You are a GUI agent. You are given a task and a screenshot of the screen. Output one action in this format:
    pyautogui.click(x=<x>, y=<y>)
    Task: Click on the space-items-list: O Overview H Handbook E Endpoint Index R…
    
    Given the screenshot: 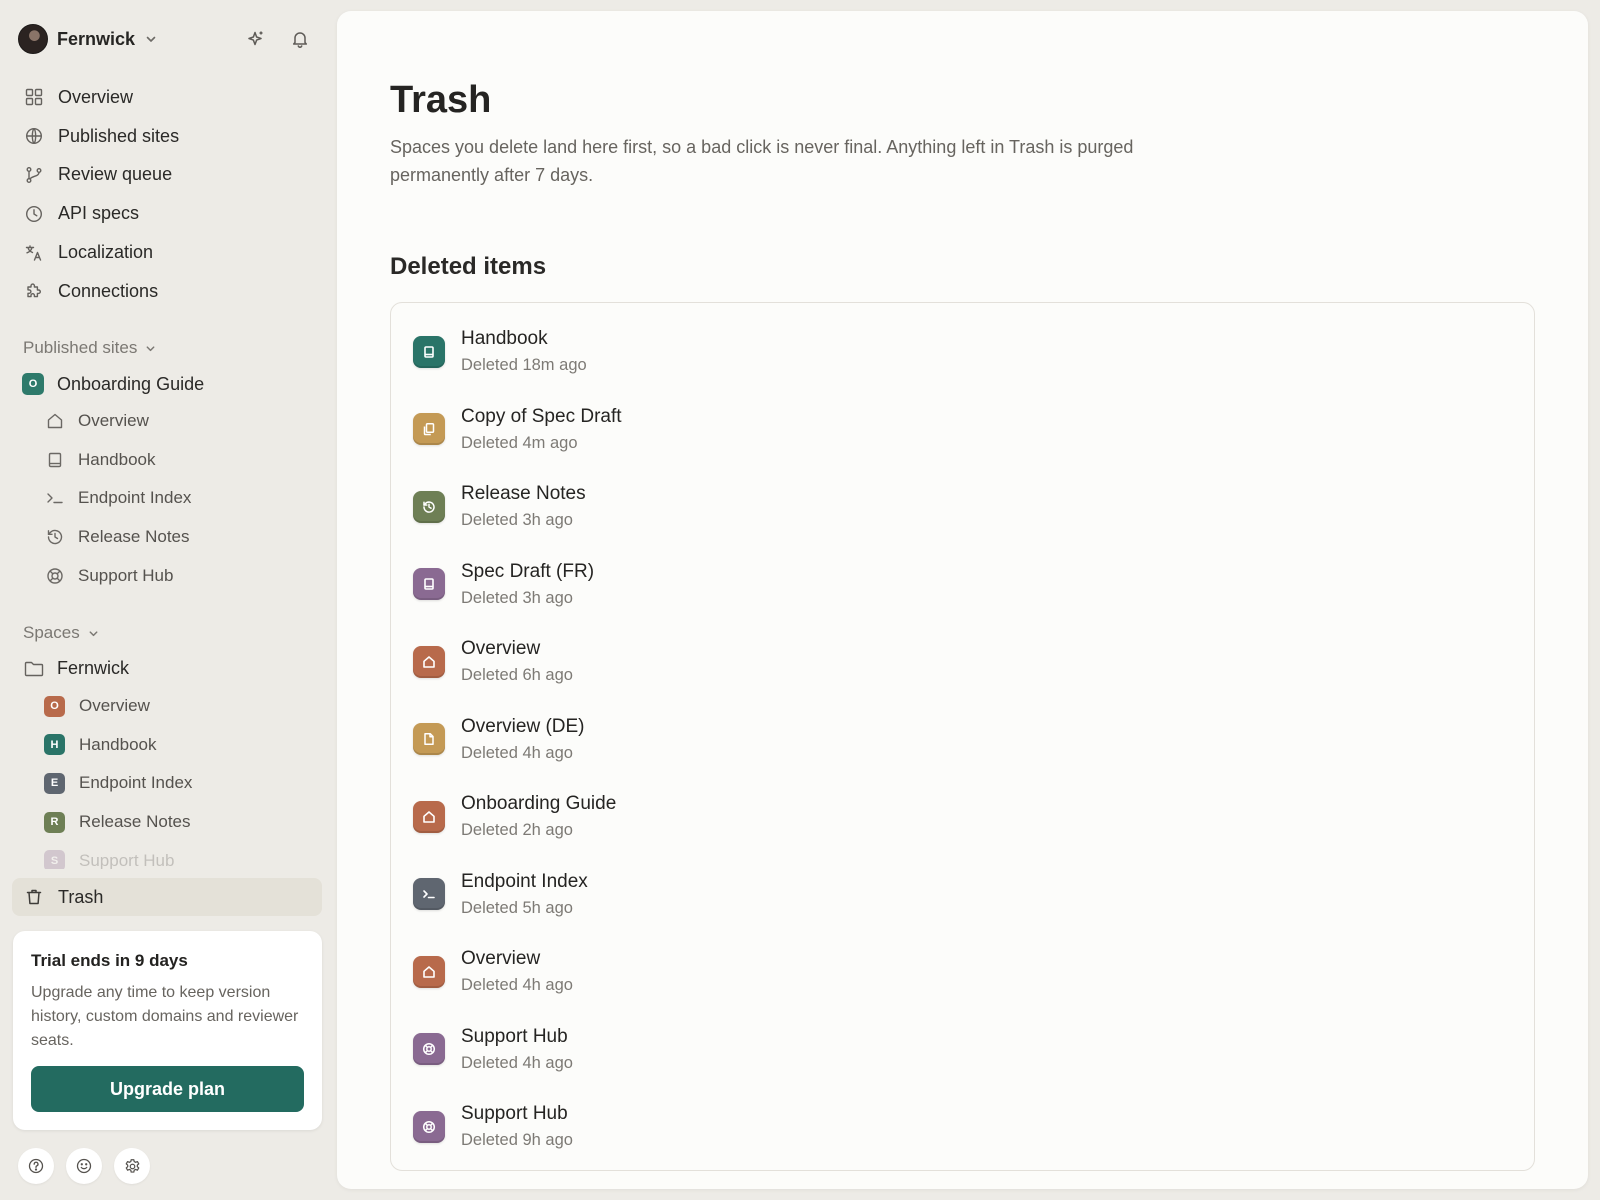 What is the action you would take?
    pyautogui.click(x=179, y=778)
    